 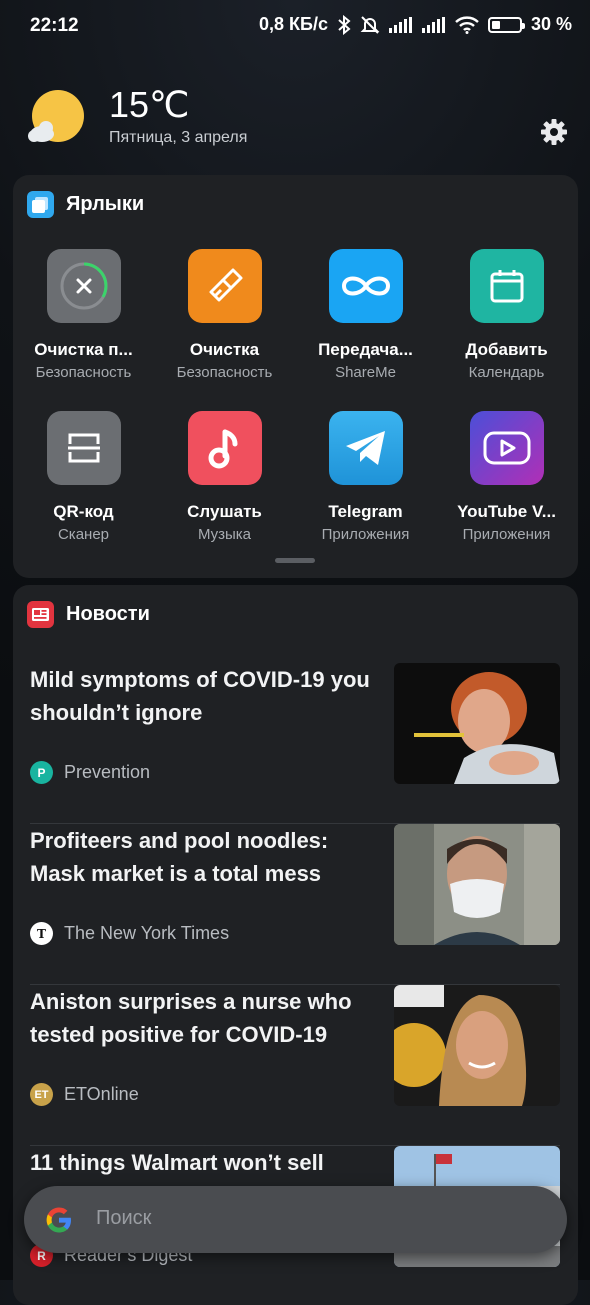 I want to click on shortcut-calendar: Добавить Календарь, so click(x=506, y=315).